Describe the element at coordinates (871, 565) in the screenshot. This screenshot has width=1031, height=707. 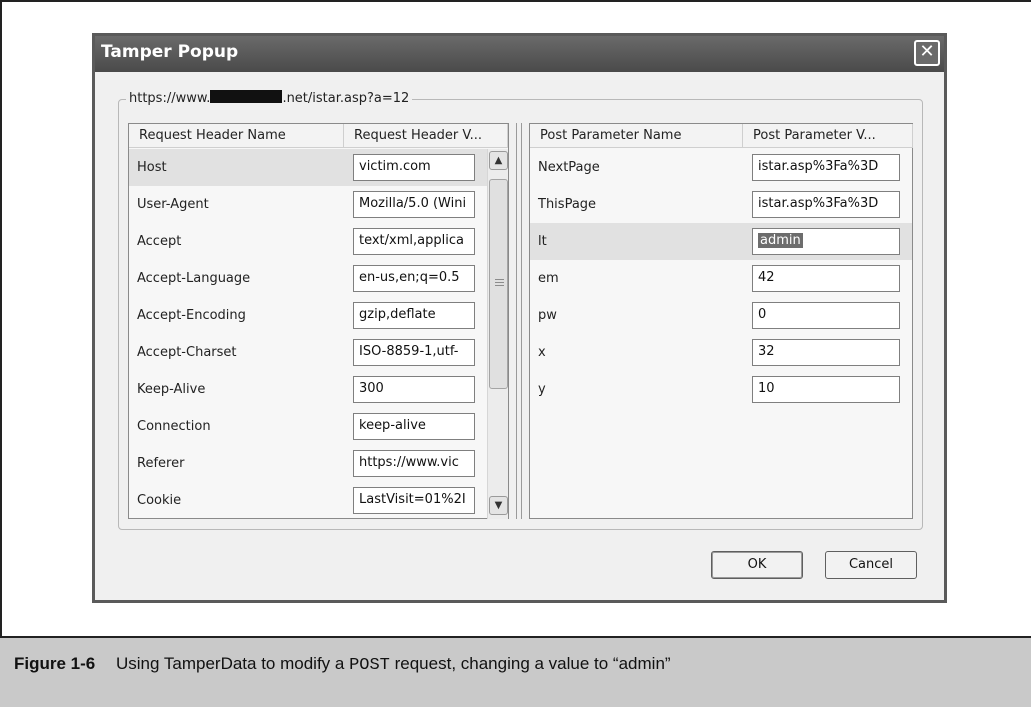
I see `cancel-button: Cancel` at that location.